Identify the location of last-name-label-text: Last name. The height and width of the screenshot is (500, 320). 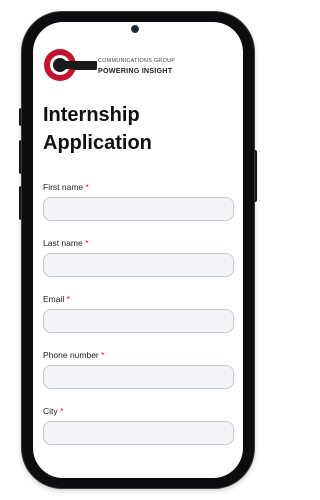
(63, 243).